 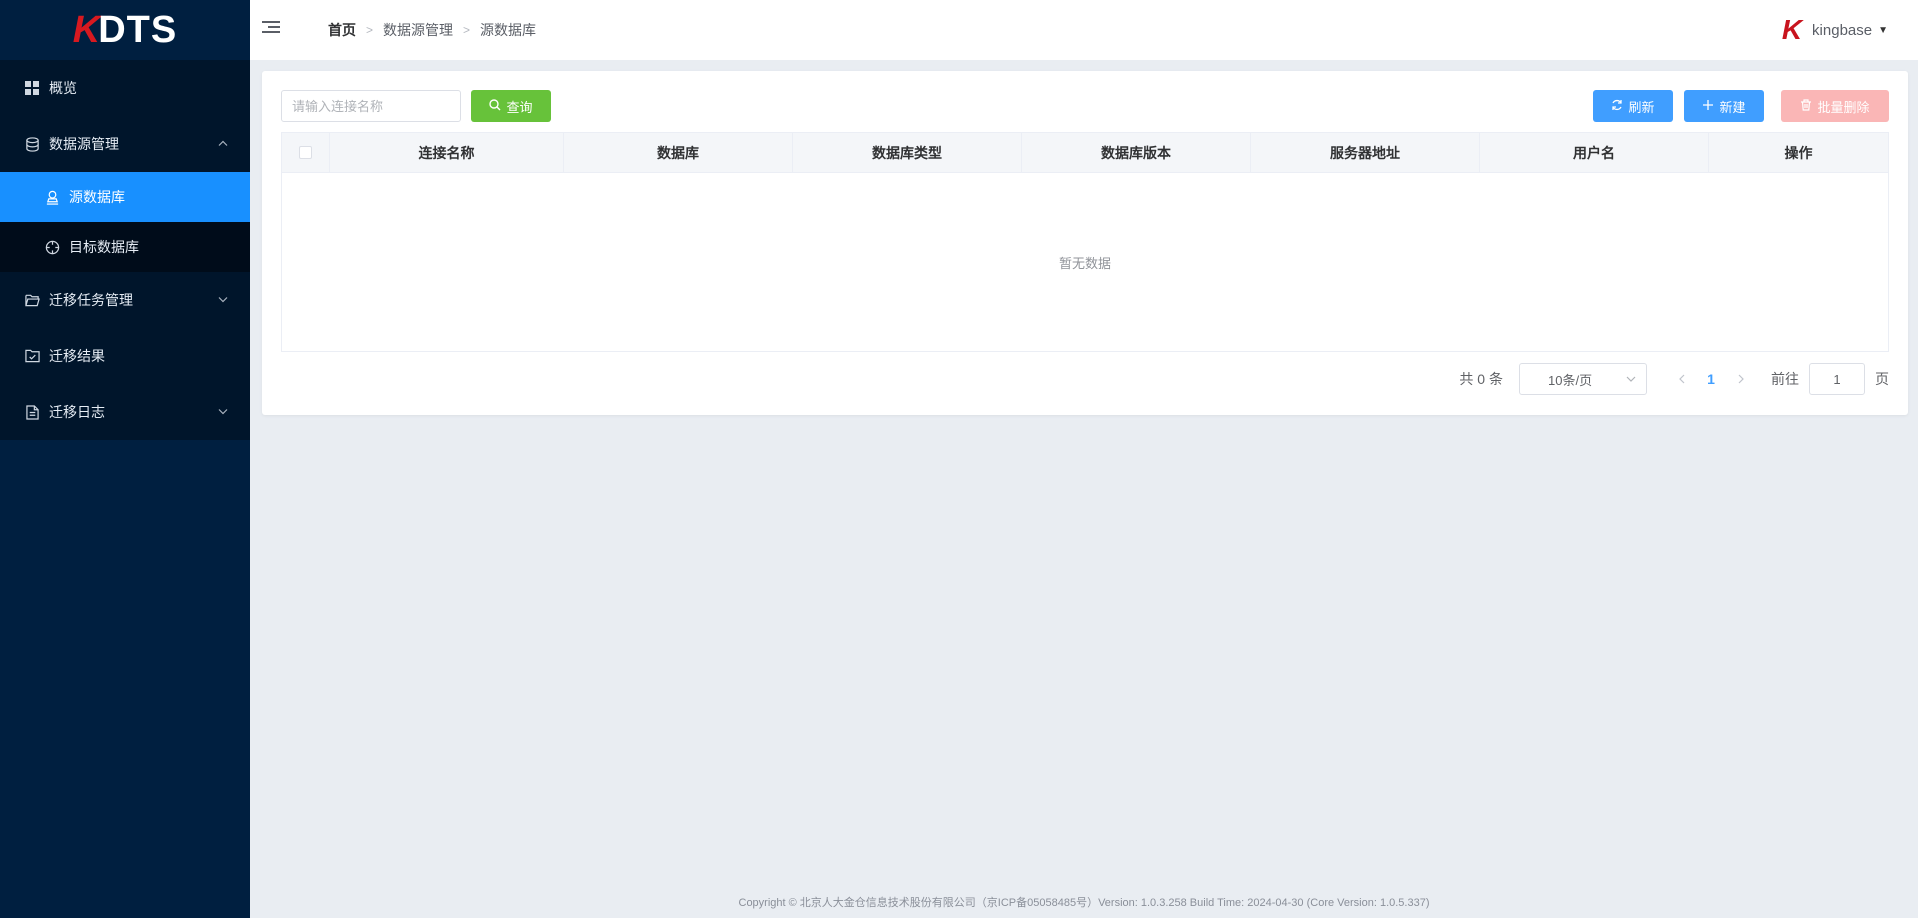 I want to click on sidebar-item-label: 概览, so click(x=63, y=88).